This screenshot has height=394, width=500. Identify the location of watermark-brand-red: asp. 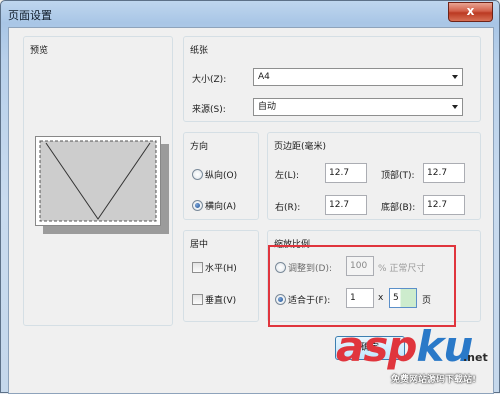
(376, 346).